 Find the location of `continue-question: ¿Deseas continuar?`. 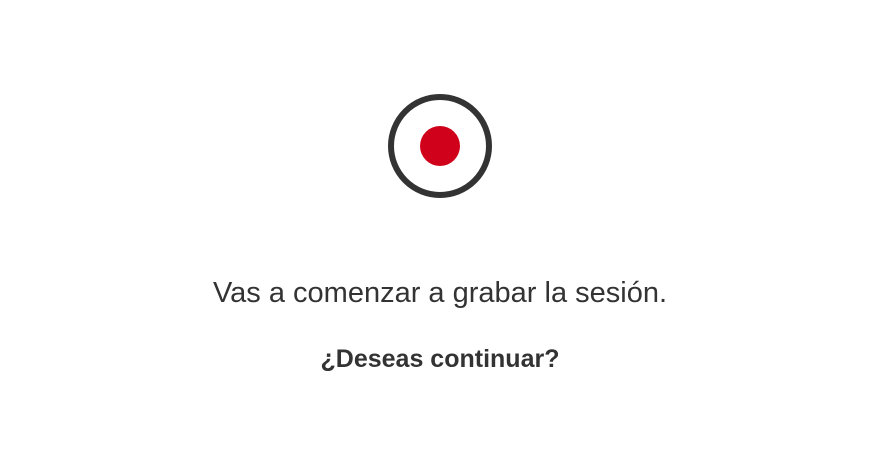

continue-question: ¿Deseas continuar? is located at coordinates (440, 359).